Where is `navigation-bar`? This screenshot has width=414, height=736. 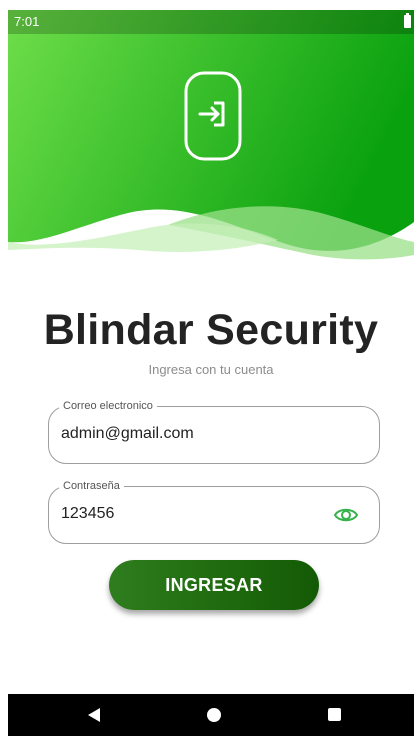 navigation-bar is located at coordinates (211, 715).